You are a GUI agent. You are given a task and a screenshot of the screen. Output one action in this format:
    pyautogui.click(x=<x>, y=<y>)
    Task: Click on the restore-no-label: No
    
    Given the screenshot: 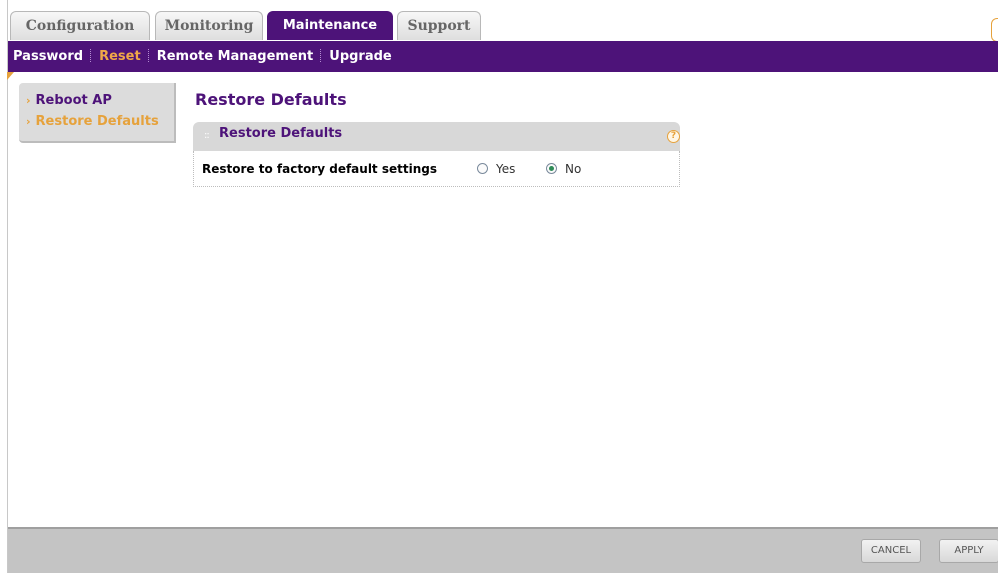 What is the action you would take?
    pyautogui.click(x=573, y=169)
    